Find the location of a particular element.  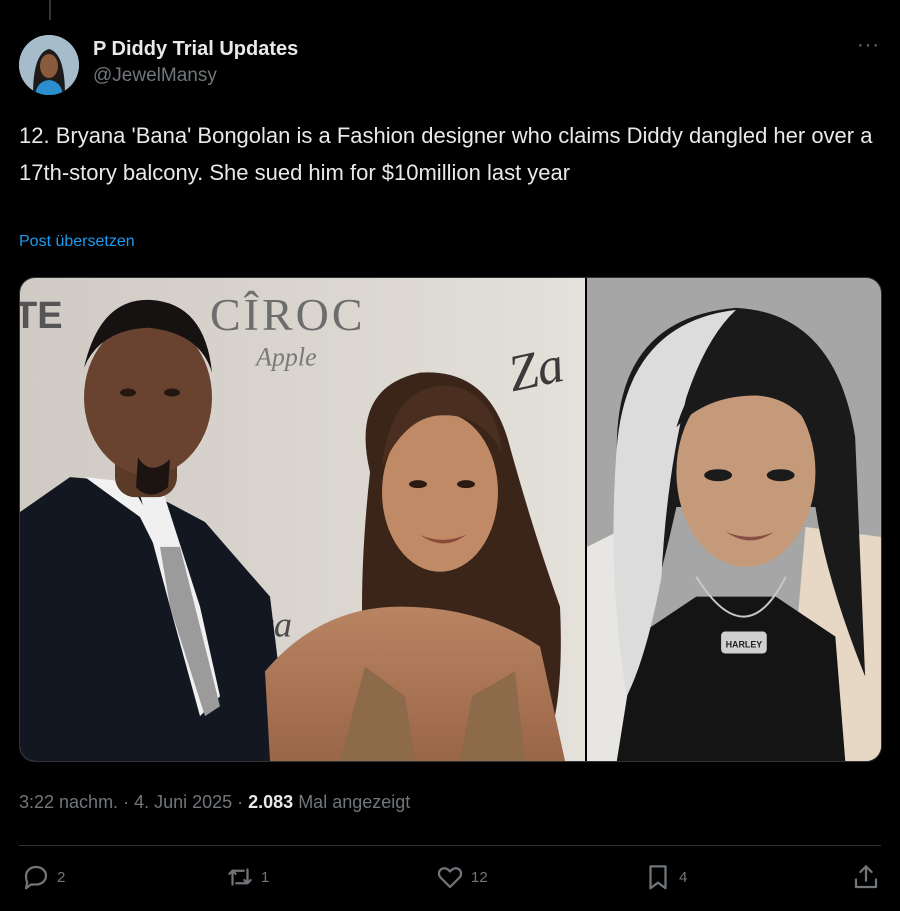

share-button is located at coordinates (866, 877).